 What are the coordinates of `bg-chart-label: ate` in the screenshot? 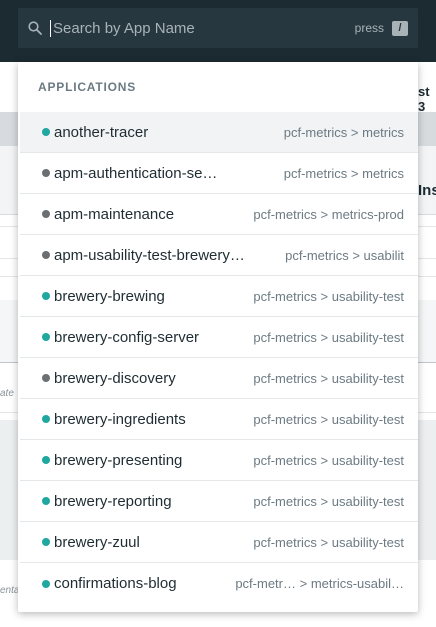 It's located at (7, 393).